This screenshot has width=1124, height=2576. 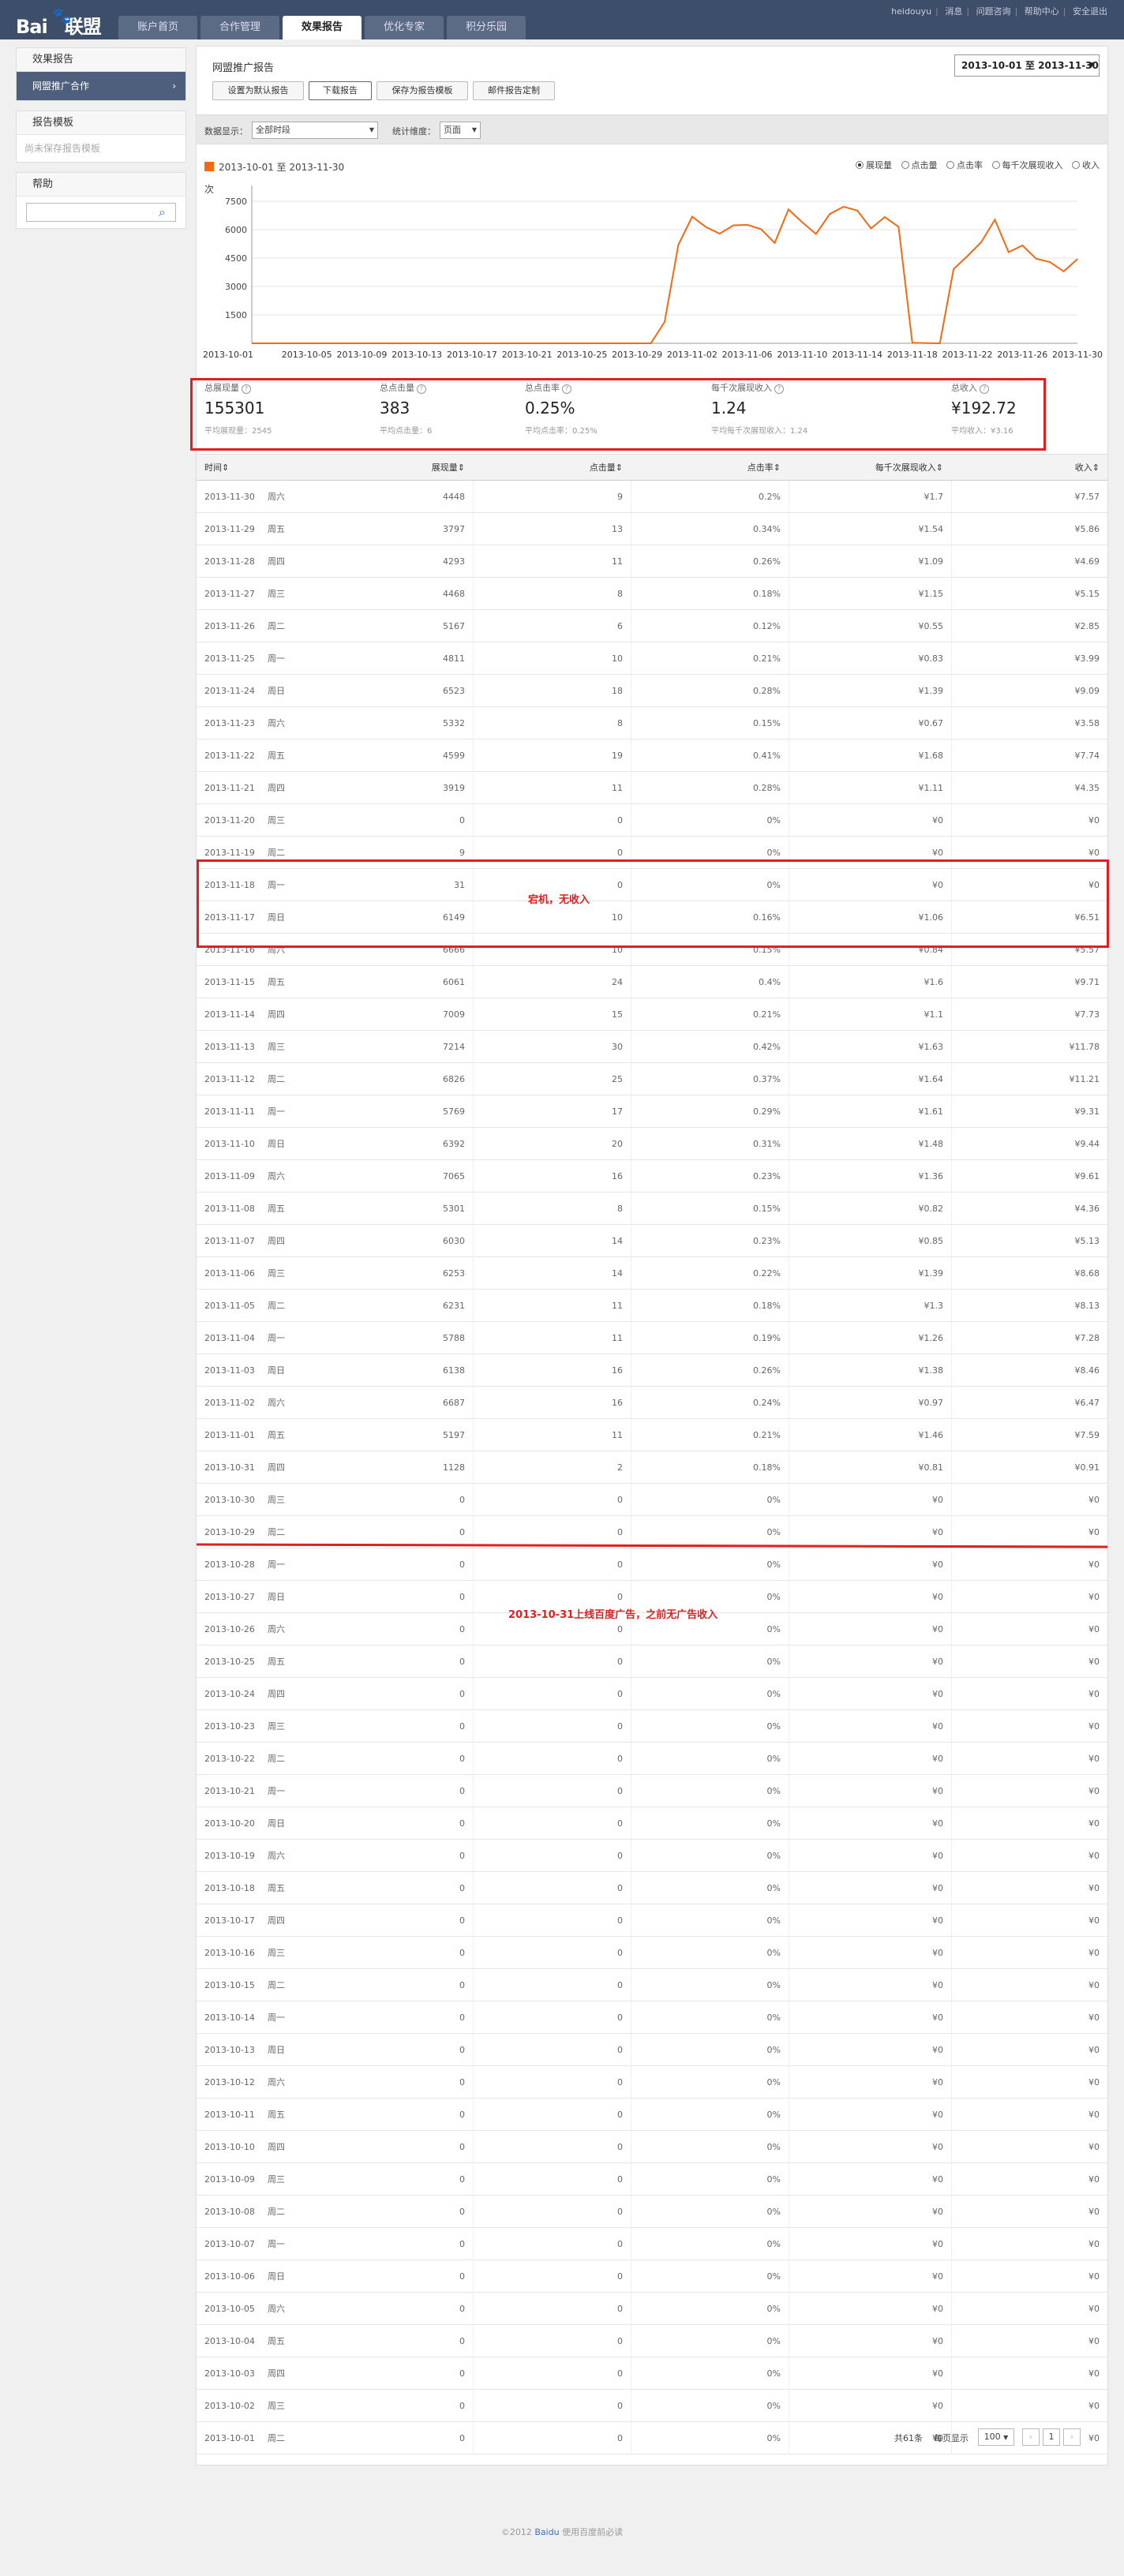 What do you see at coordinates (236, 202) in the screenshot?
I see `y-tick-label: 7500` at bounding box center [236, 202].